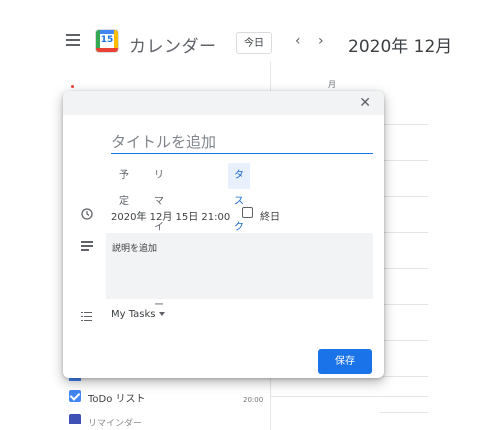  I want to click on calendar-logo: 15, so click(107, 41).